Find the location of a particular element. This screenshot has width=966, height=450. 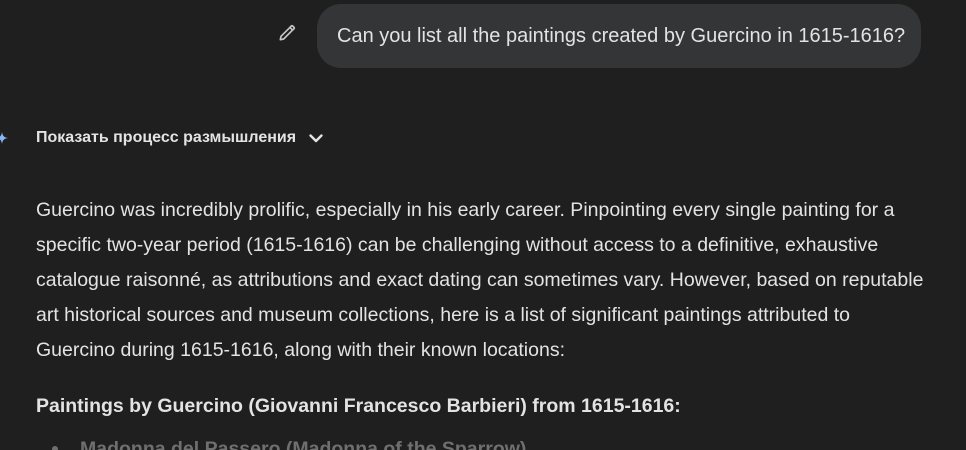

edit-prompt-button is located at coordinates (287, 33).